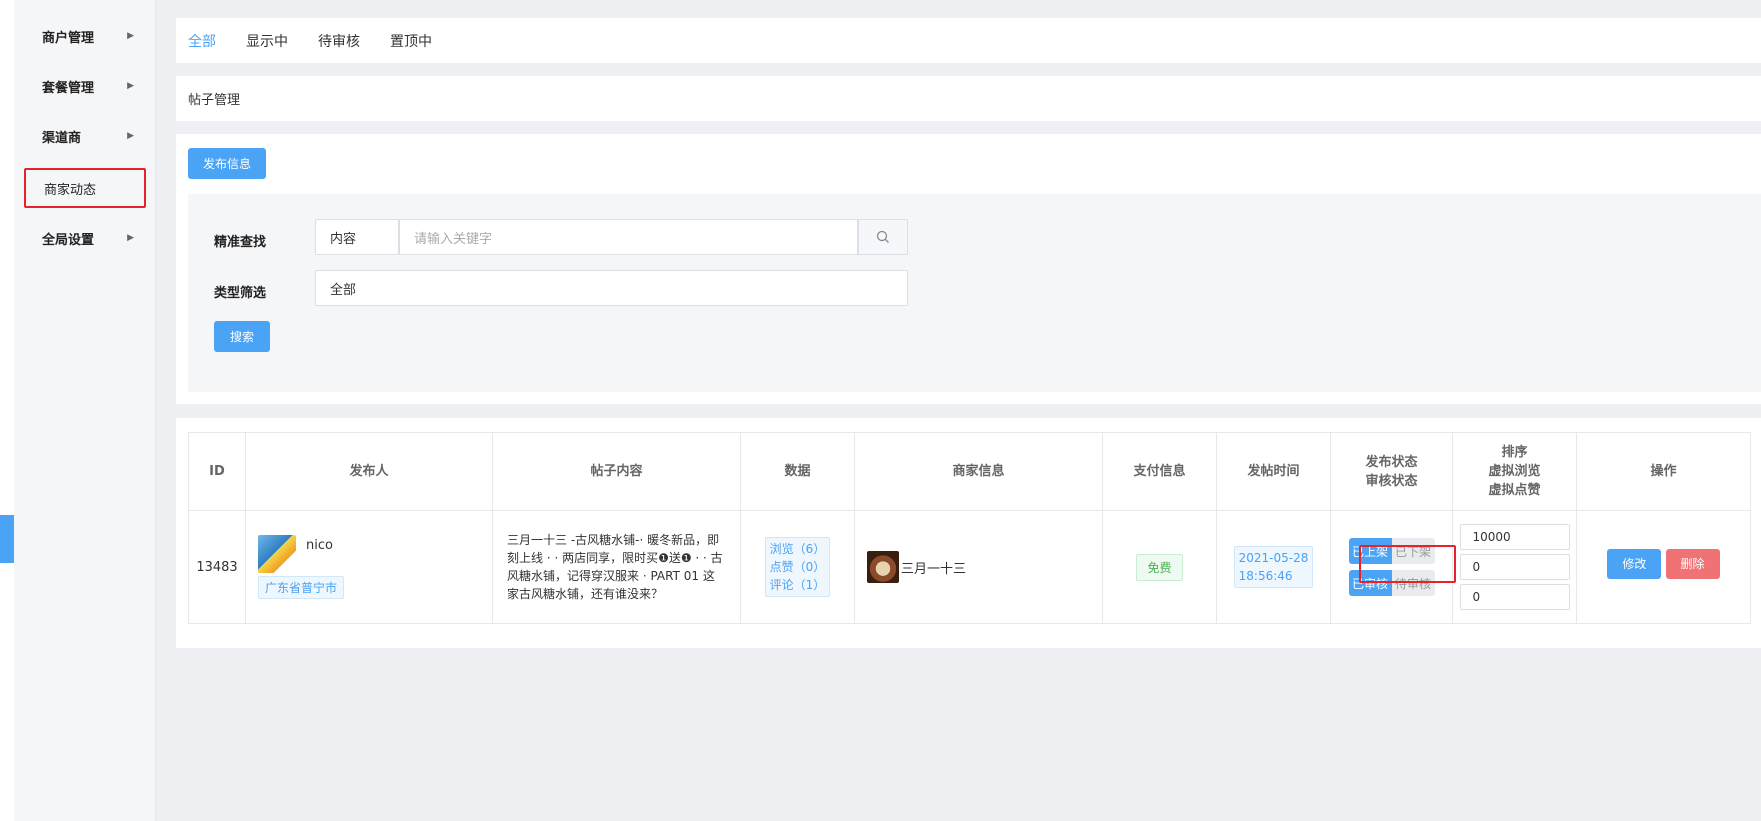 The width and height of the screenshot is (1761, 821). Describe the element at coordinates (1514, 597) in the screenshot. I see `virtual-likes-input: 0` at that location.